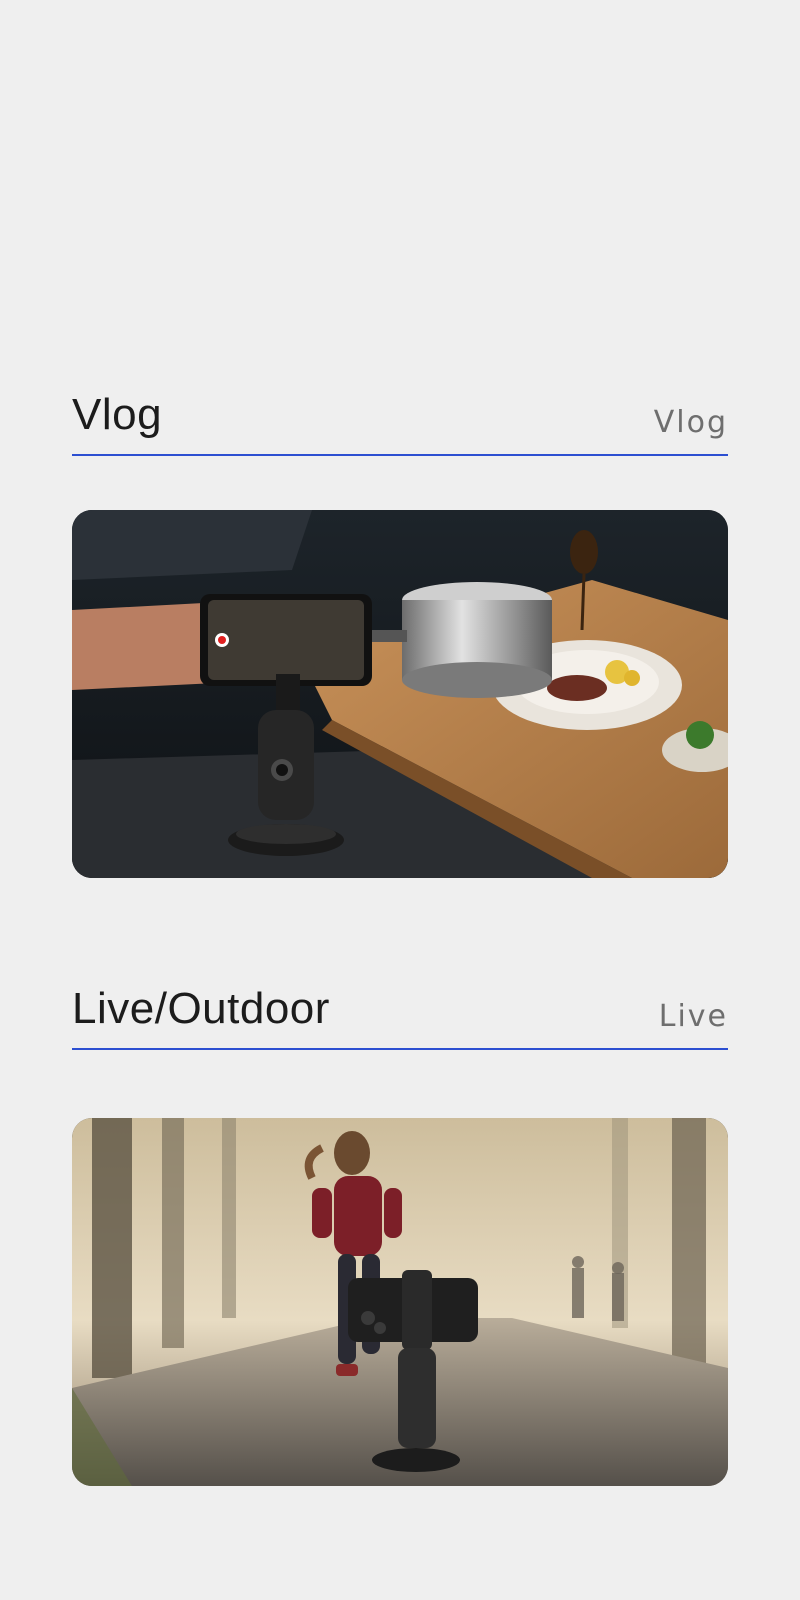 The image size is (800, 1600). I want to click on section-heading-row: Vlog Vlog, so click(400, 423).